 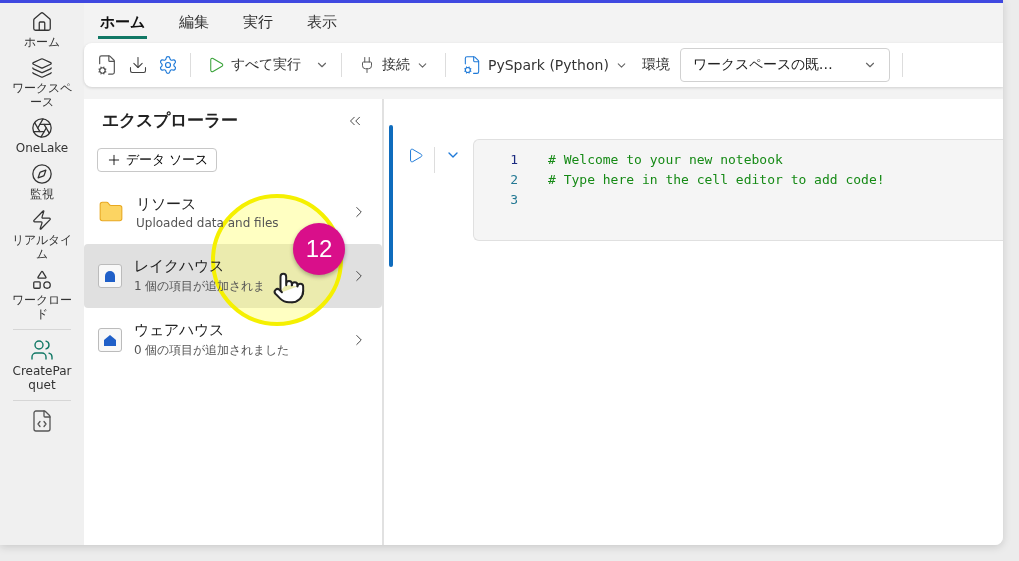 I want to click on notebook-icon, so click(x=42, y=421).